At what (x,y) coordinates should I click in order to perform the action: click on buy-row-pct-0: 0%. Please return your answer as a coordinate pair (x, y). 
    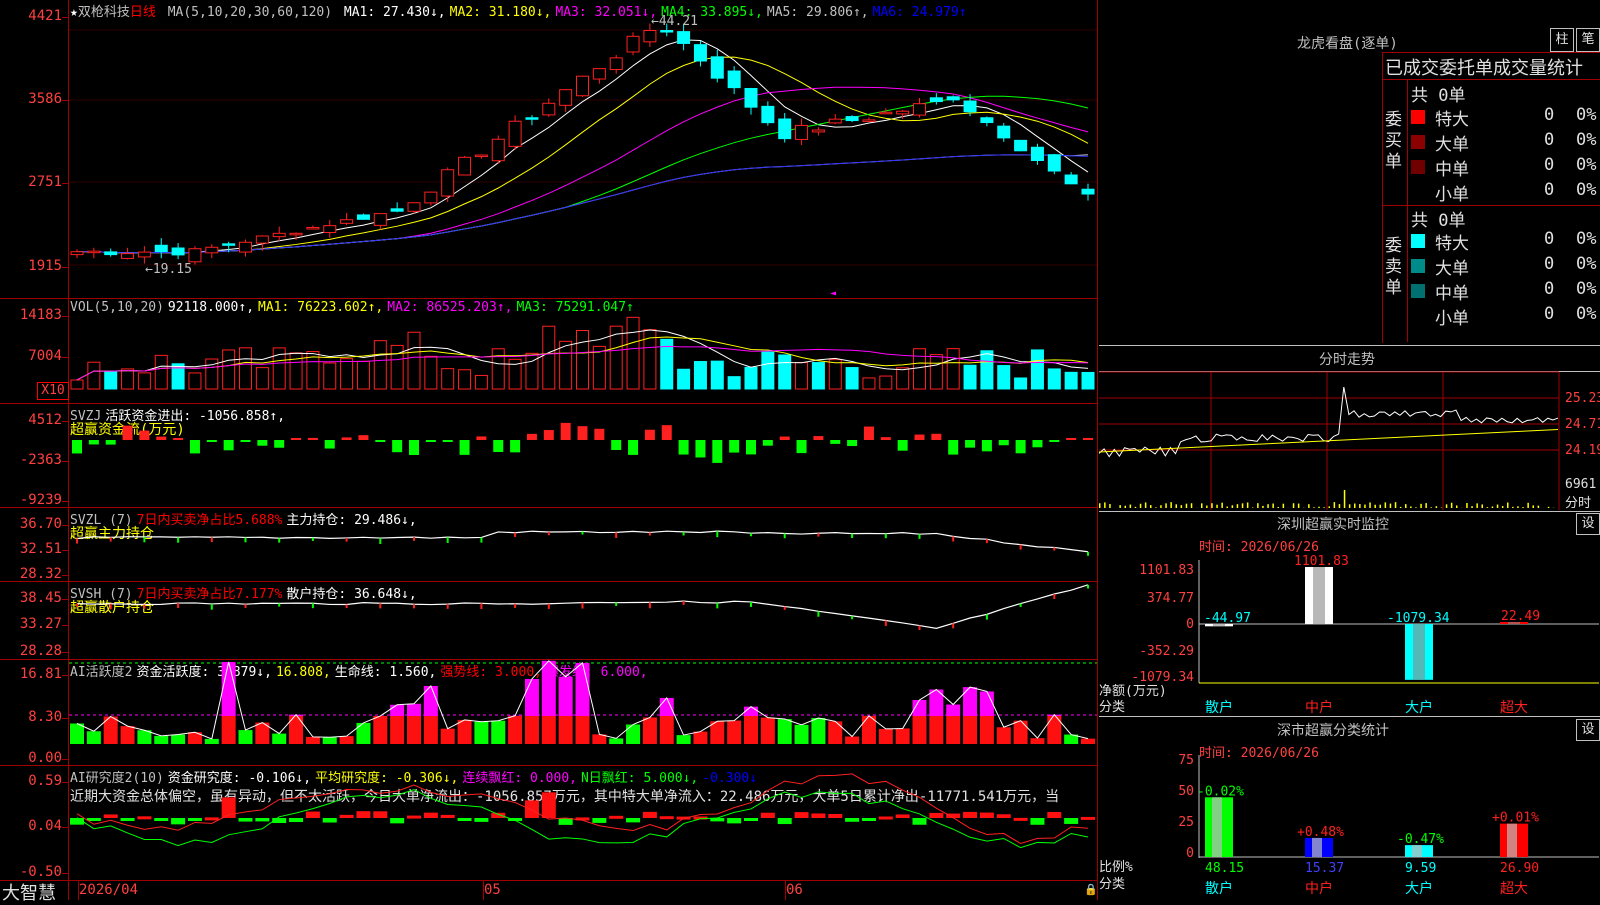
    Looking at the image, I should click on (1586, 115).